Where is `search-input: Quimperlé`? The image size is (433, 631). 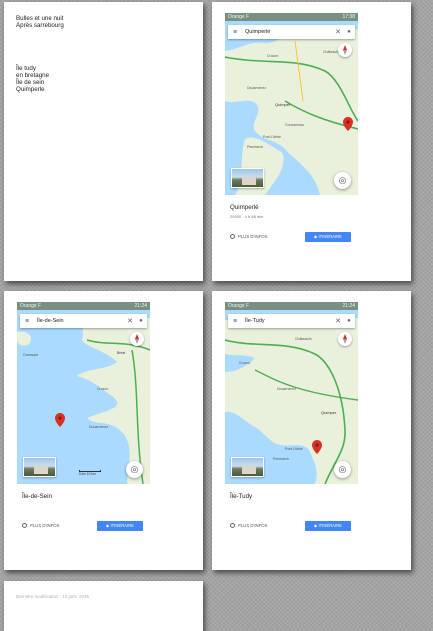 search-input: Quimperlé is located at coordinates (287, 32).